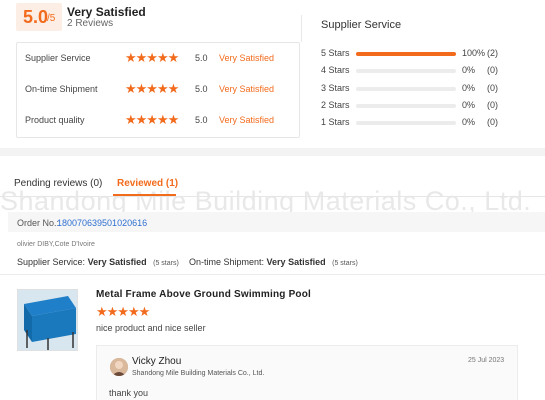 This screenshot has height=400, width=545. What do you see at coordinates (61, 89) in the screenshot?
I see `criteria-label: On-time Shipment` at bounding box center [61, 89].